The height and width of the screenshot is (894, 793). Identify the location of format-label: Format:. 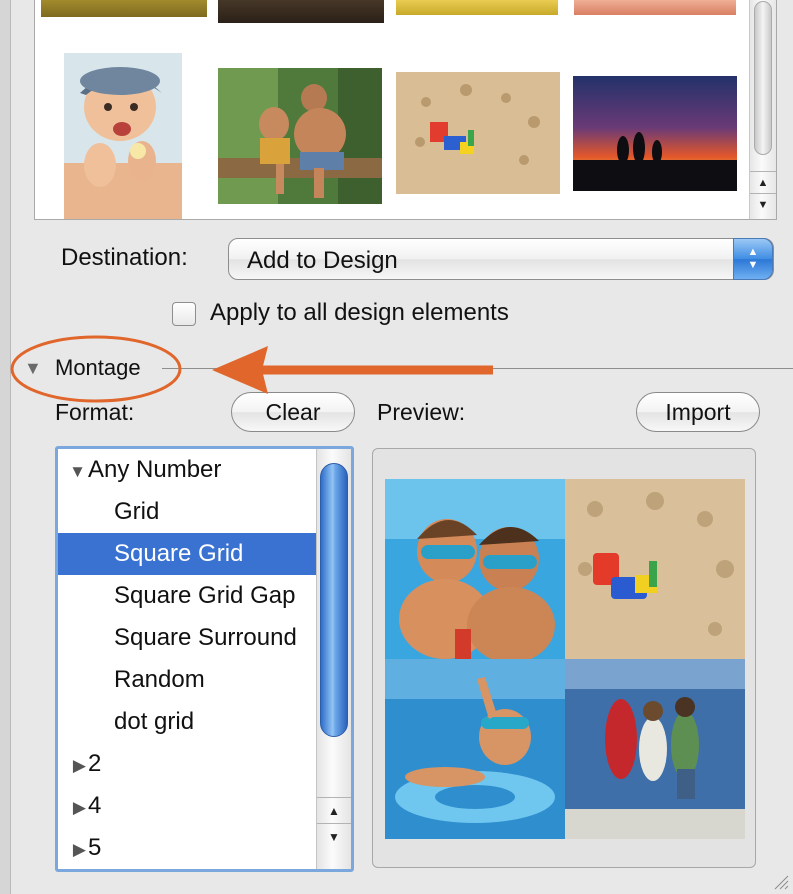
(95, 412).